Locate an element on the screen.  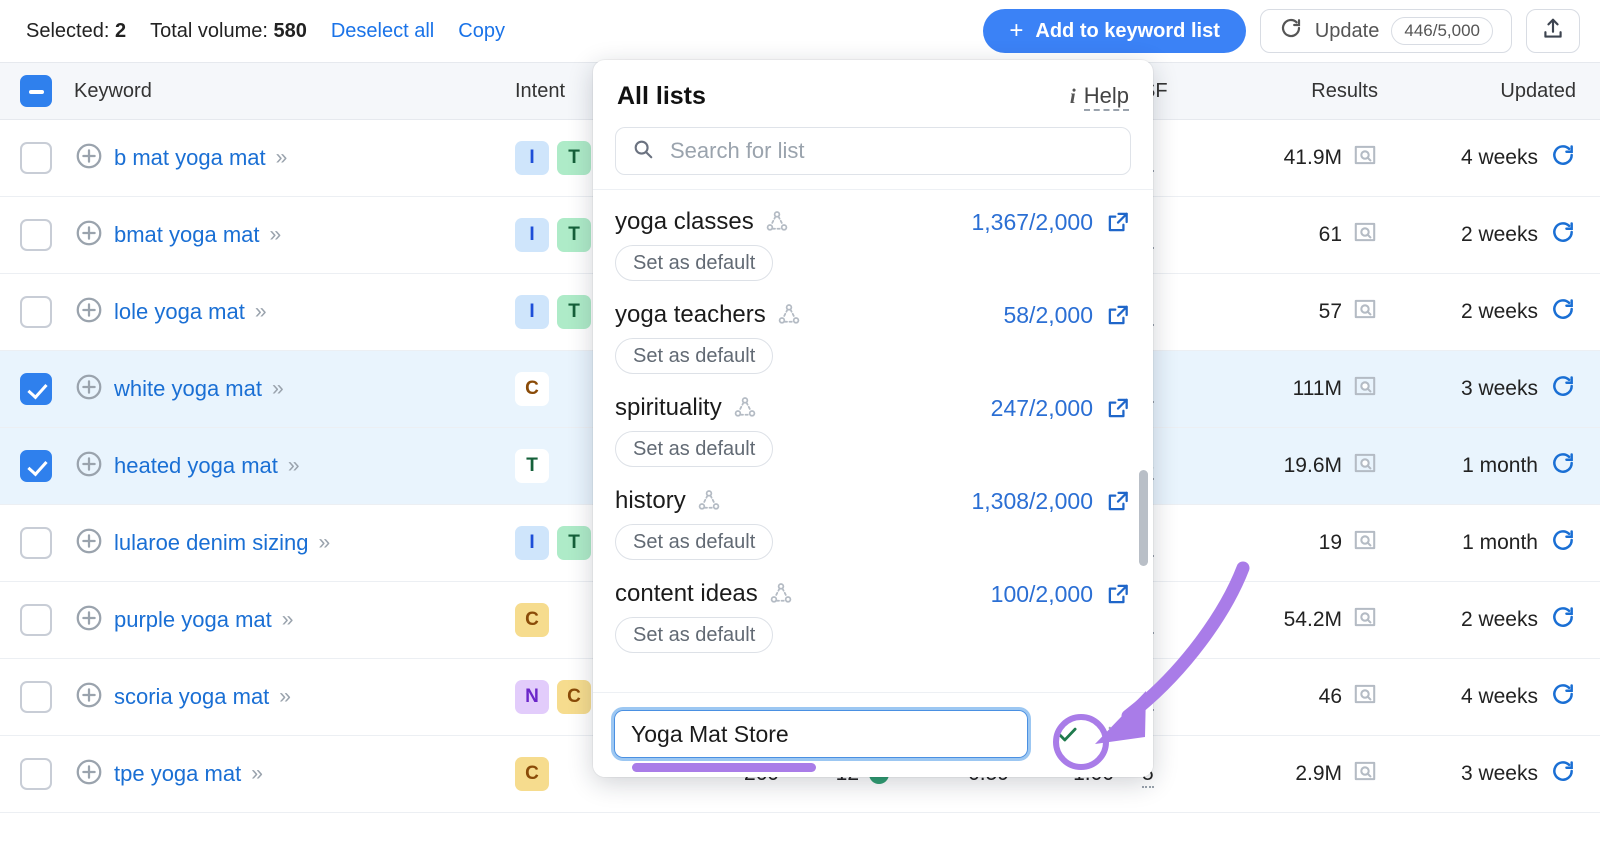
popup-help-group: i Help is located at coordinates (1099, 97).